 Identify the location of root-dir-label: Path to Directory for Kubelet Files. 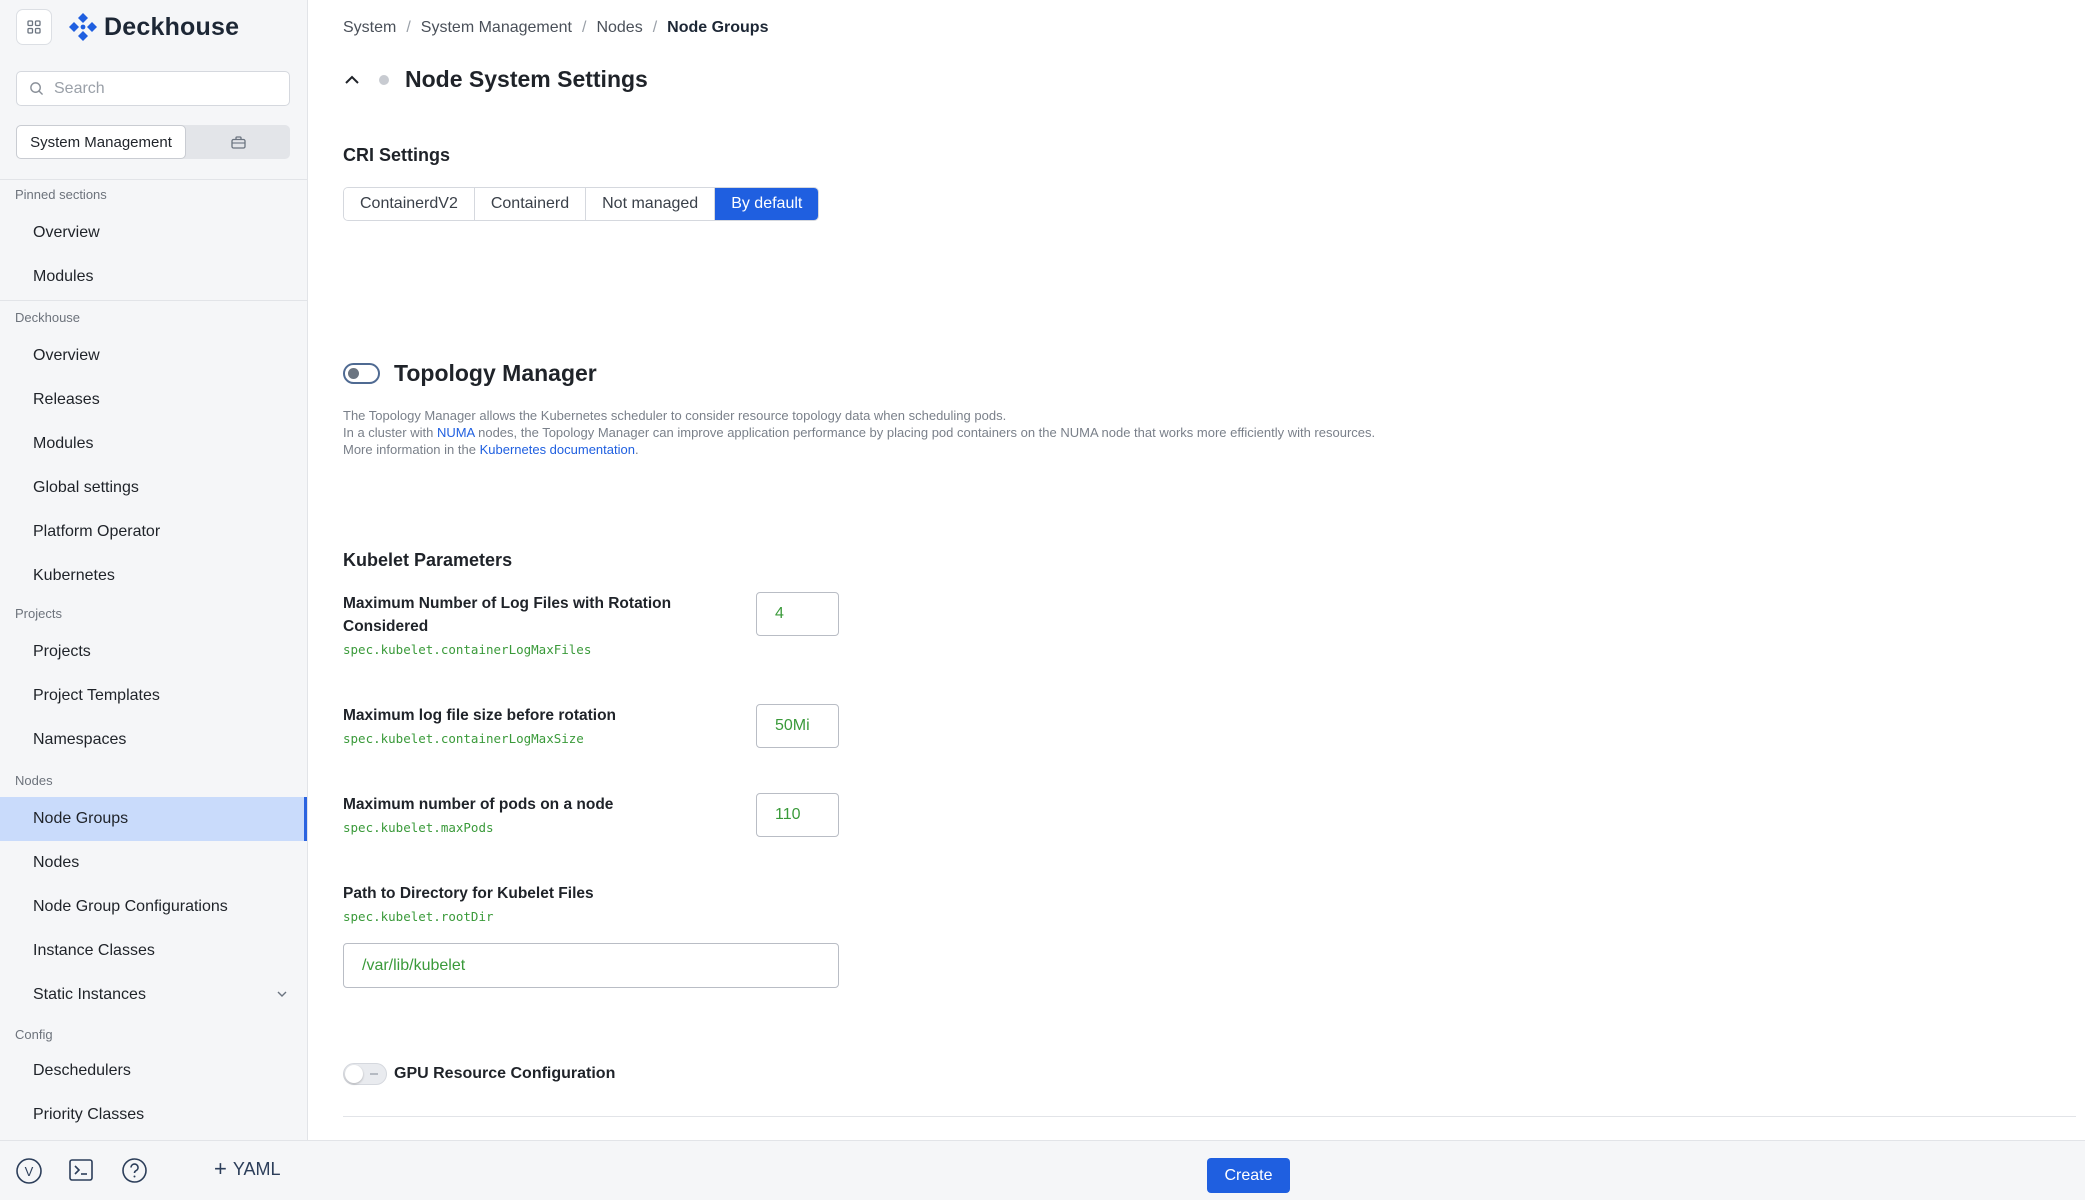
(468, 893).